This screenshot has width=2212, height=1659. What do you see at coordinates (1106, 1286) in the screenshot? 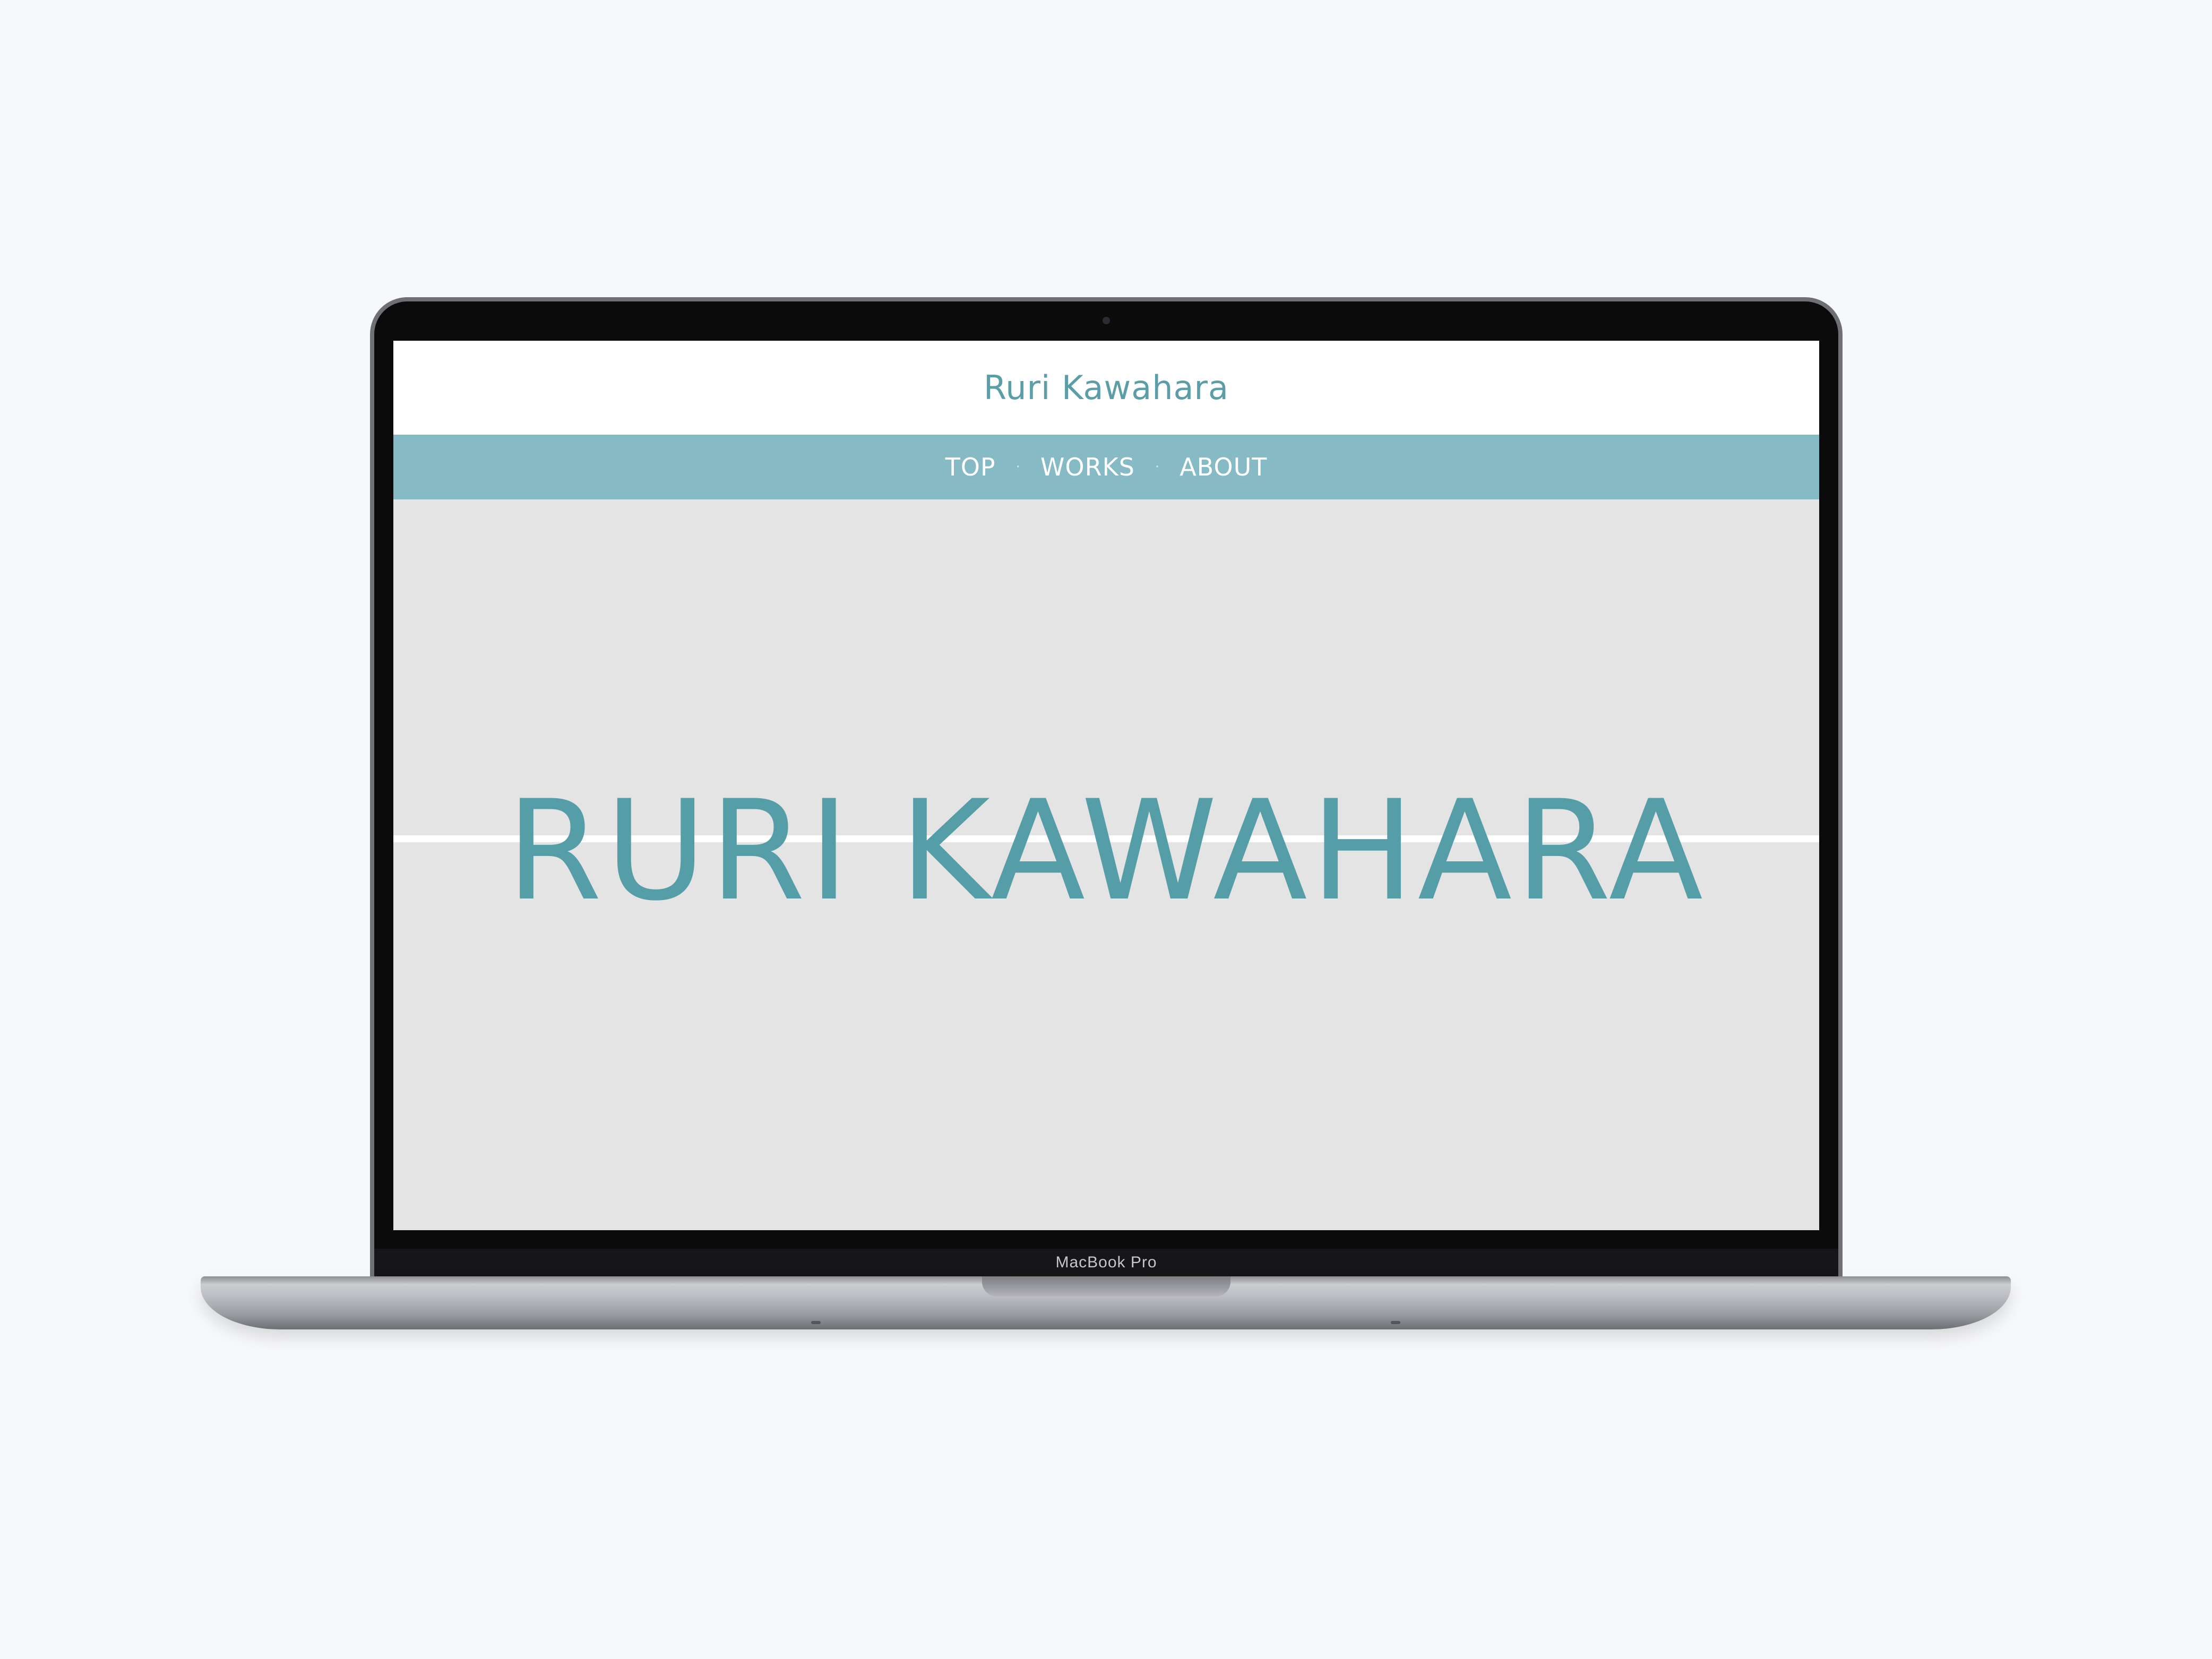
I see `trackpad-notch` at bounding box center [1106, 1286].